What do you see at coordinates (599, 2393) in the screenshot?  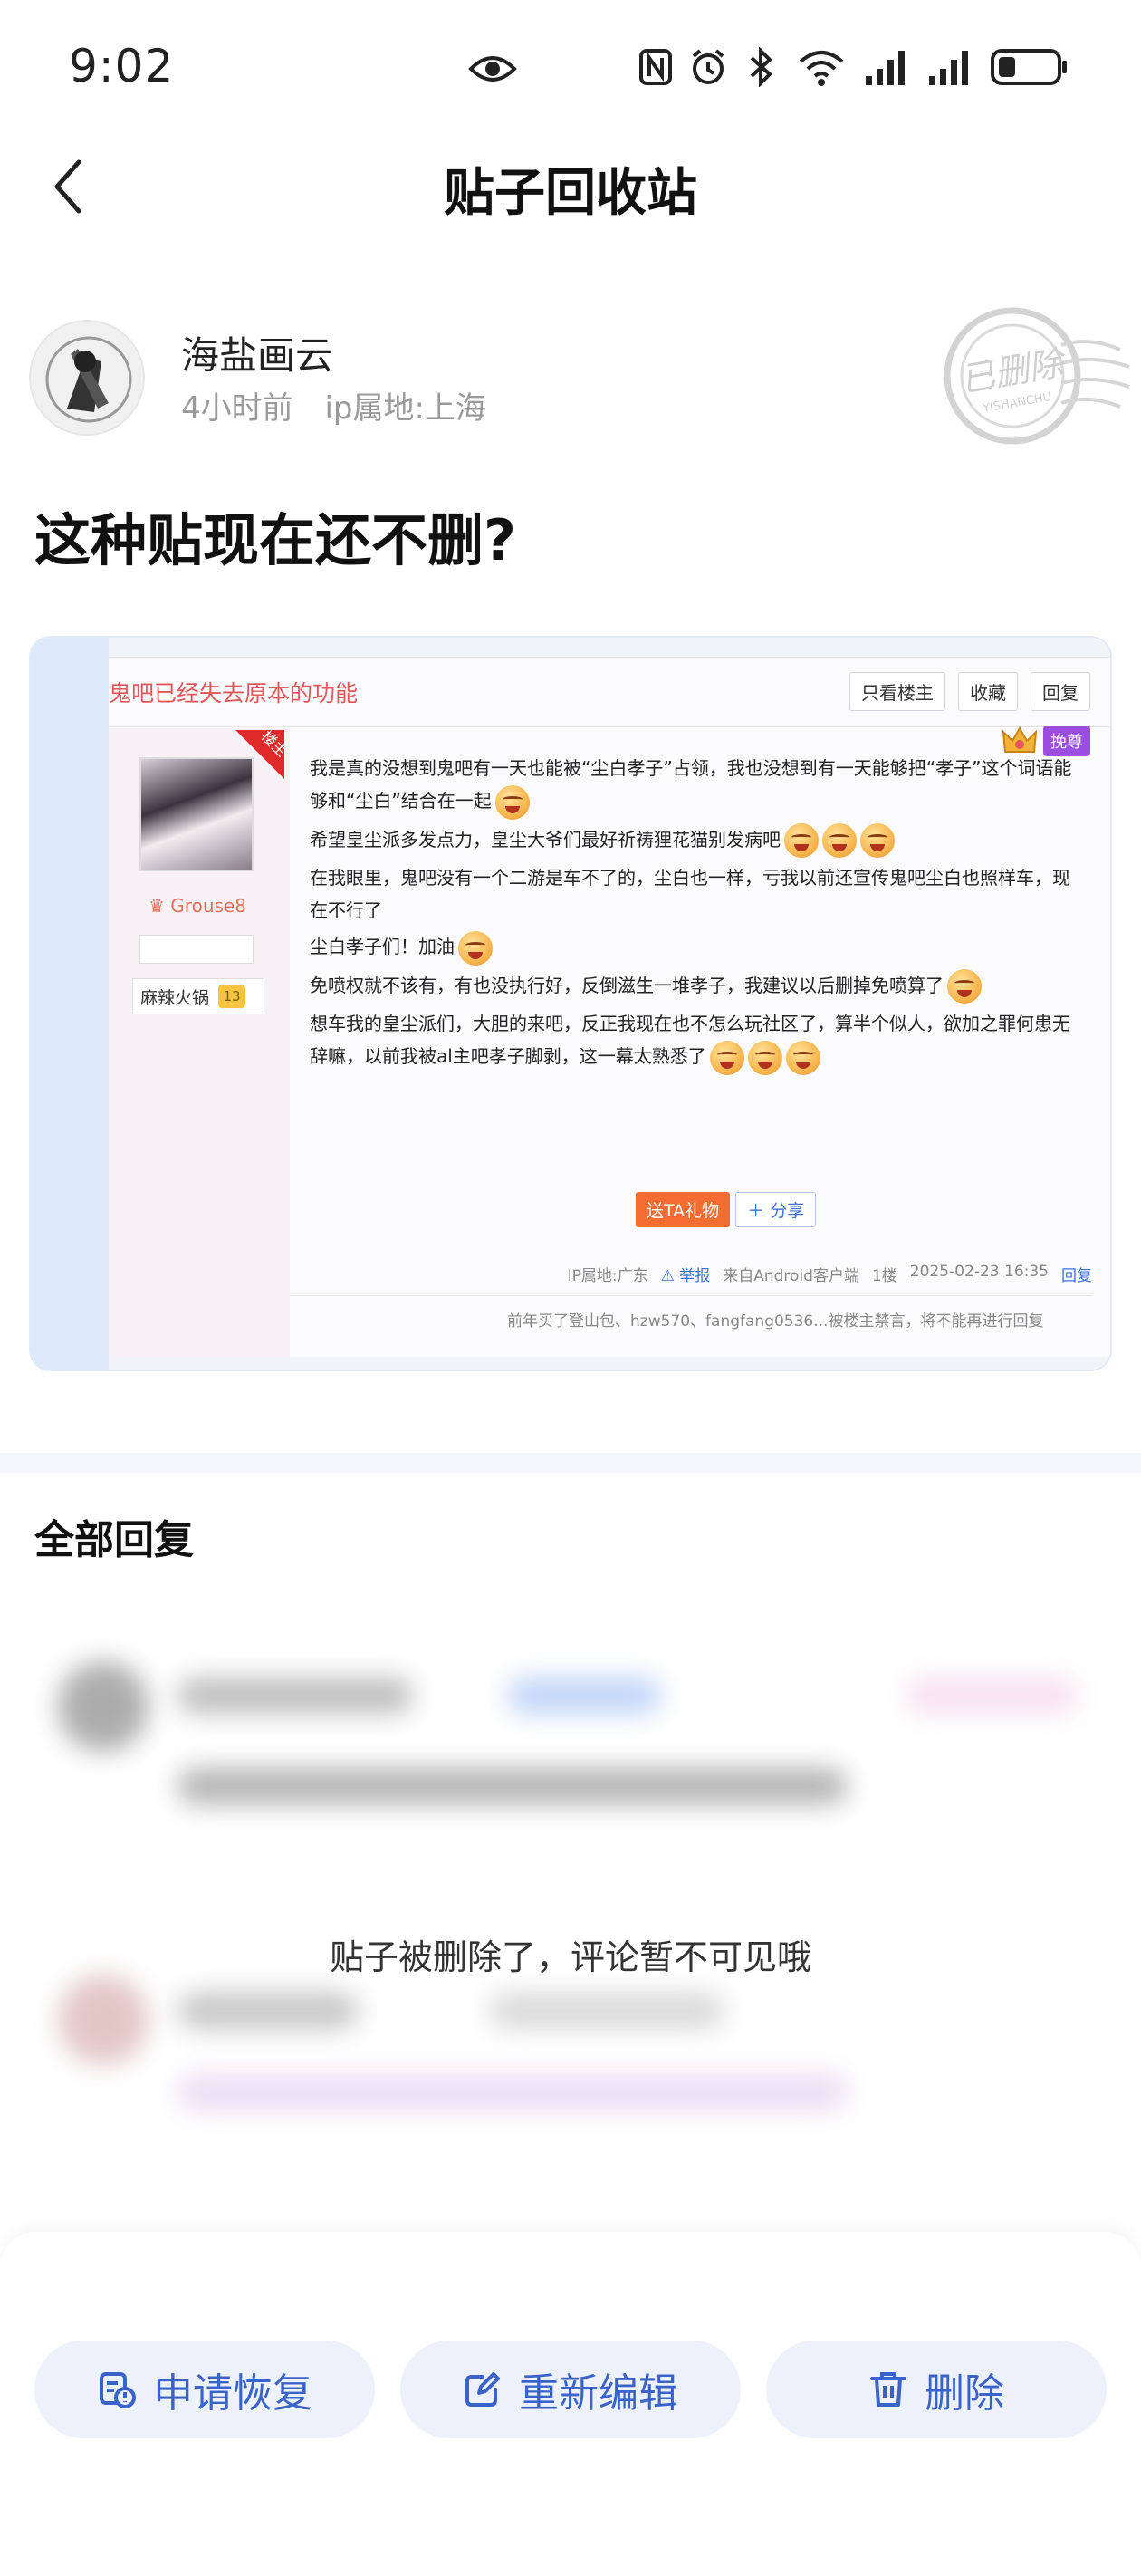 I see `re-edit-button-label: 重新编辑` at bounding box center [599, 2393].